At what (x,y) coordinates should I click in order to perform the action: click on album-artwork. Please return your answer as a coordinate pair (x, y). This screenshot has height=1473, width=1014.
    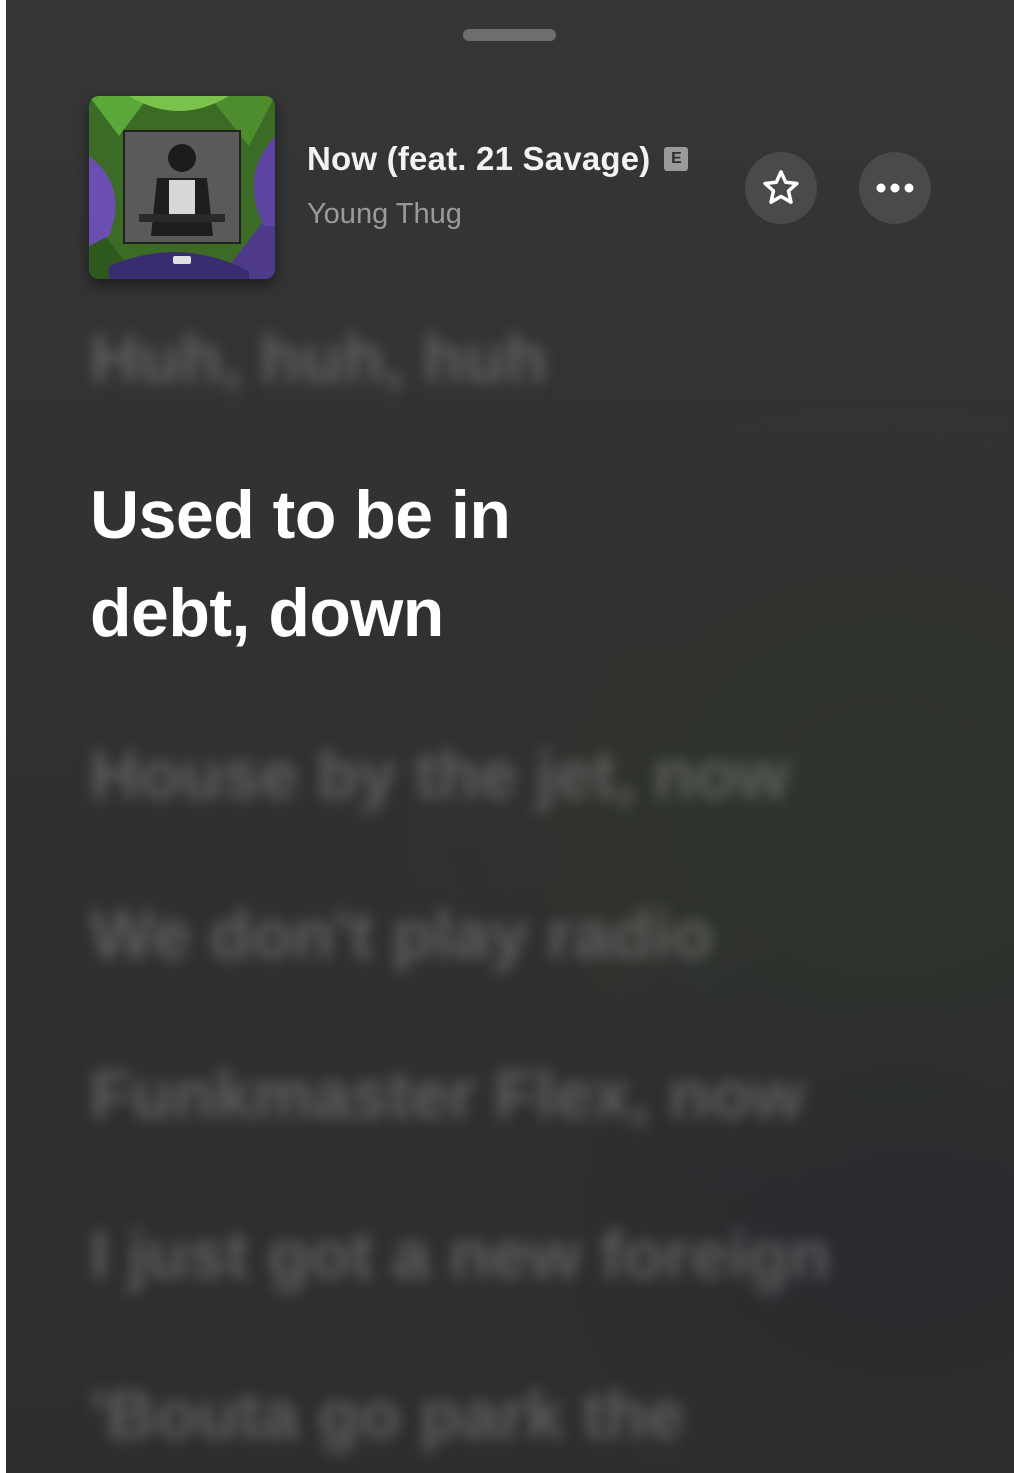
    Looking at the image, I should click on (182, 187).